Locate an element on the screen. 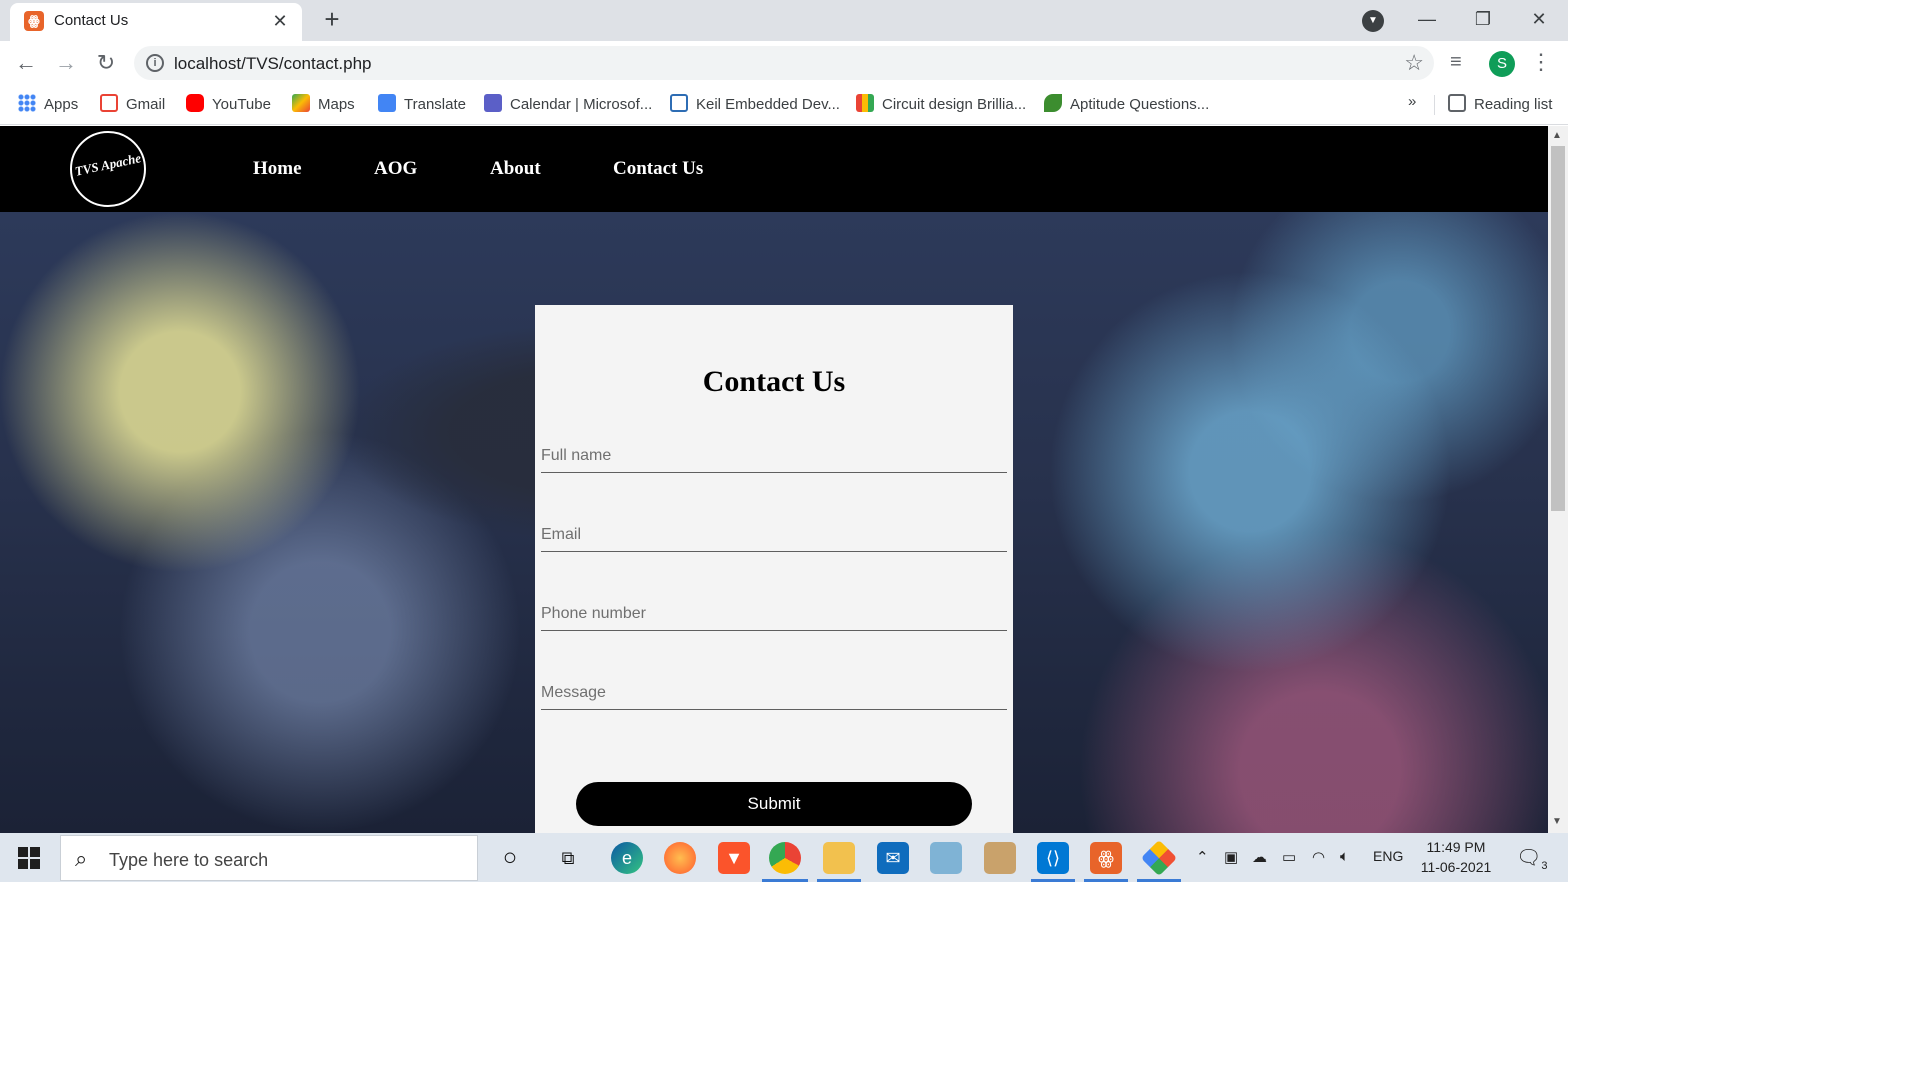  contact-form-card: Contact Us Submit is located at coordinates (774, 569).